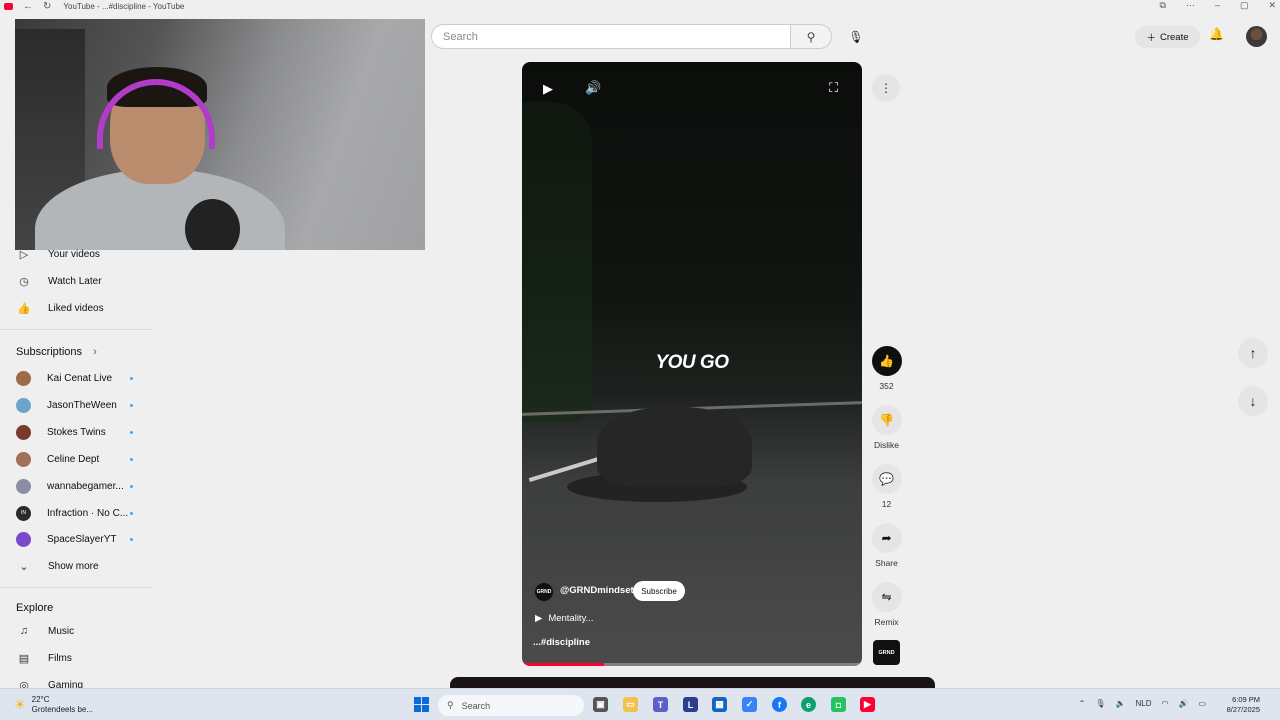 The height and width of the screenshot is (720, 1280). Describe the element at coordinates (76, 308) in the screenshot. I see `sidebar-item-liked-videos: 👍 Liked videos` at that location.